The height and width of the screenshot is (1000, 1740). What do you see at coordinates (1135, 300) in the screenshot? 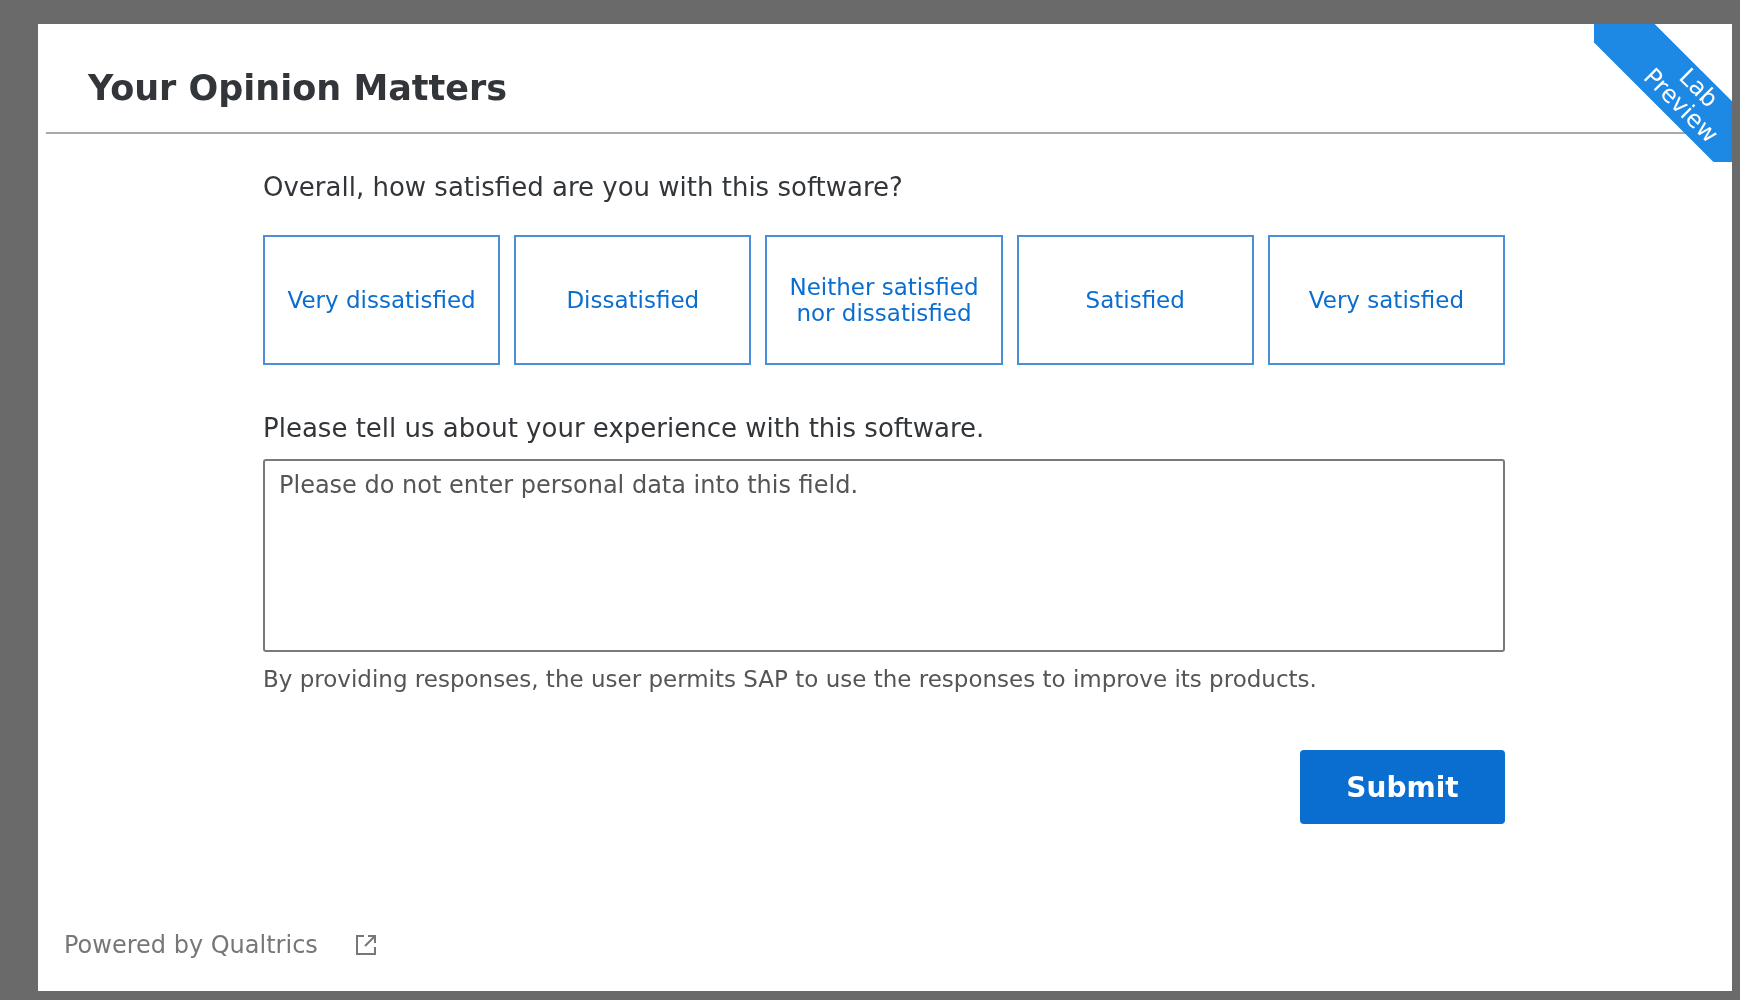
I see `answer-option: Satisfied` at bounding box center [1135, 300].